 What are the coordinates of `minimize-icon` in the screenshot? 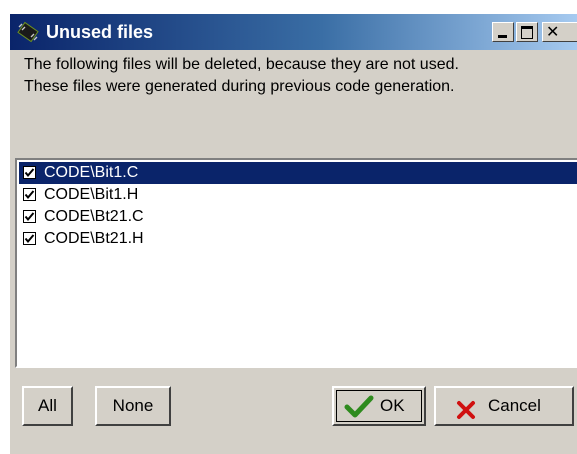 It's located at (502, 36).